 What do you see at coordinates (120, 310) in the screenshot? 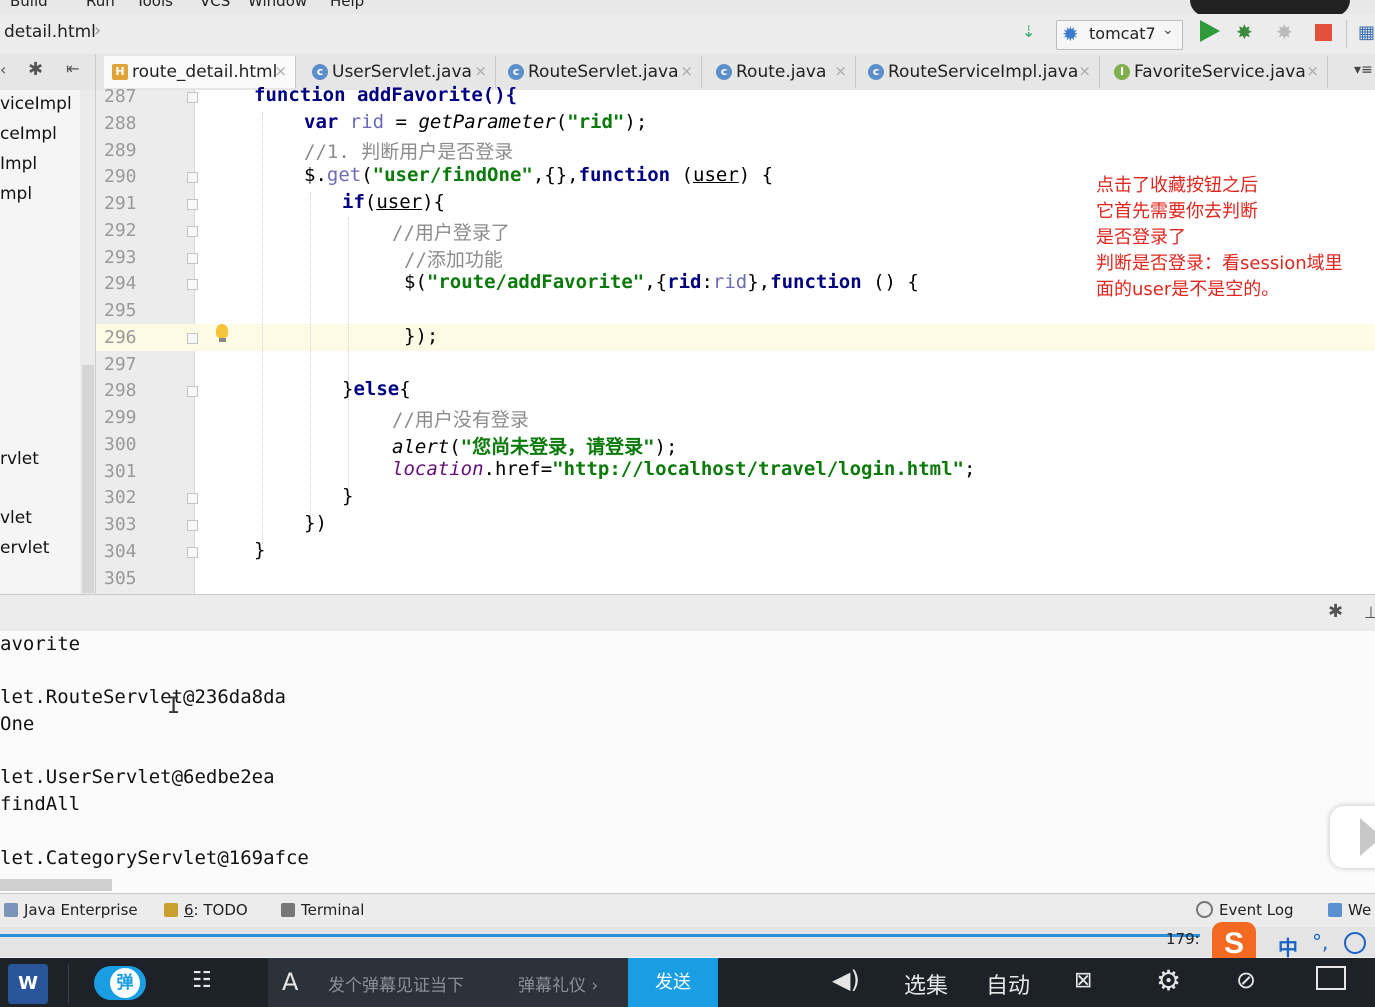
I see `line-number: 295` at bounding box center [120, 310].